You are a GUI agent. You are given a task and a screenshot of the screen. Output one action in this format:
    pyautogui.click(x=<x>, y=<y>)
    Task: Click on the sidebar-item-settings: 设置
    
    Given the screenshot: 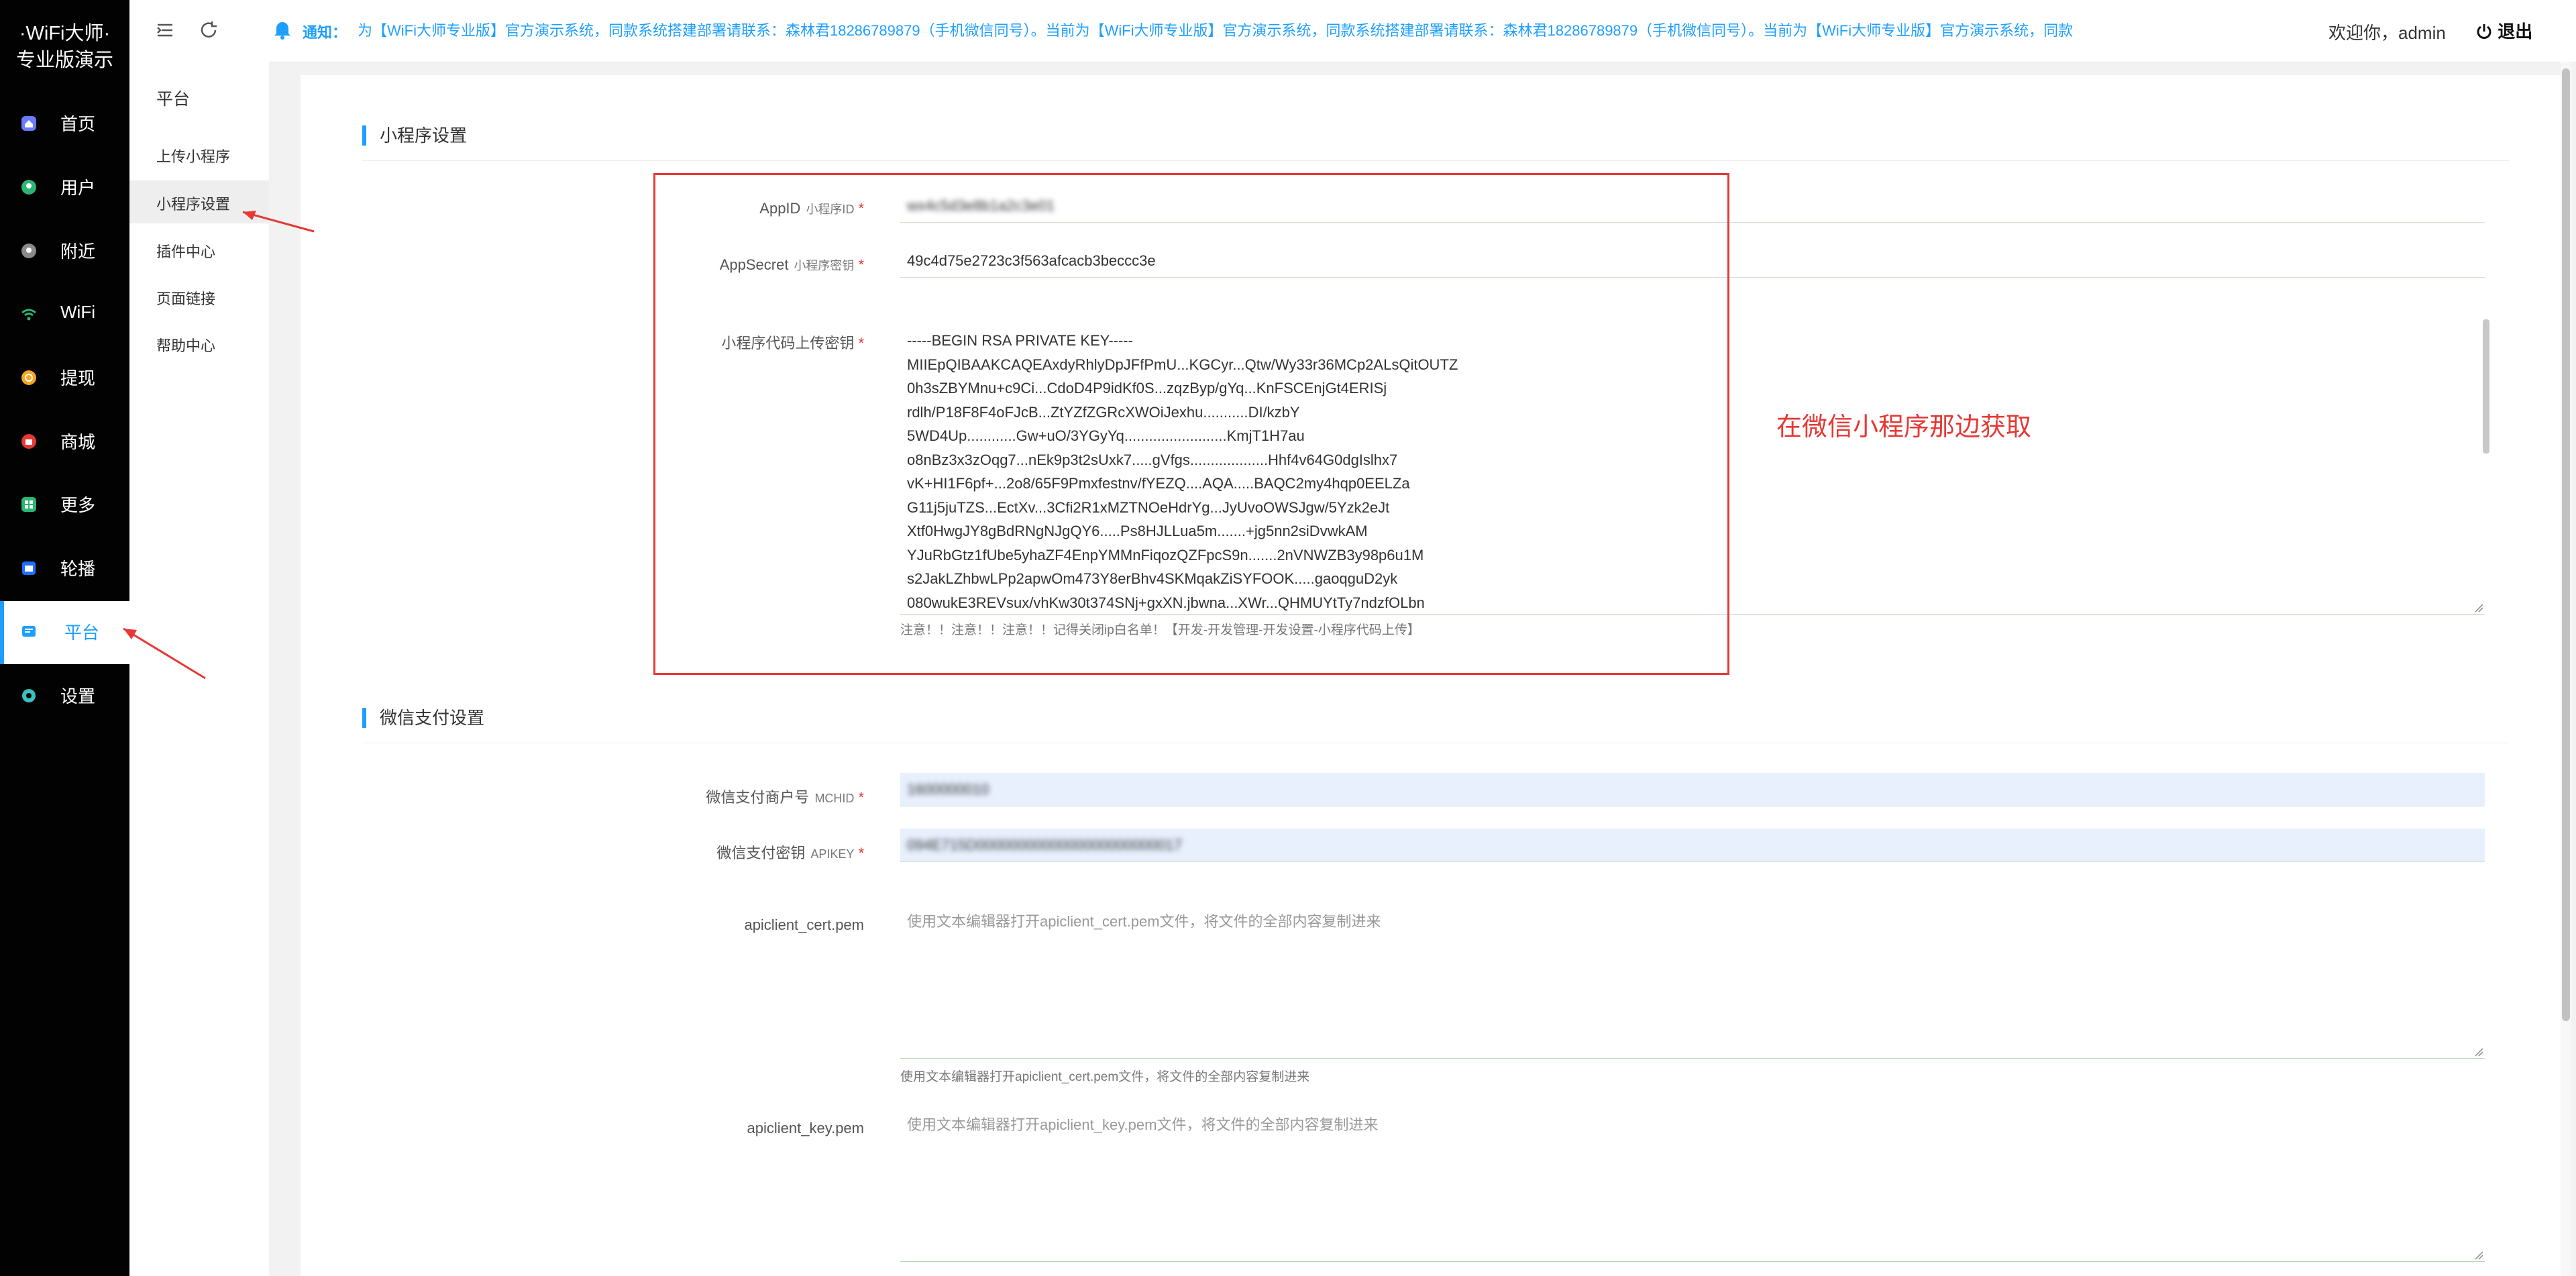 What is the action you would take?
    pyautogui.click(x=64, y=697)
    